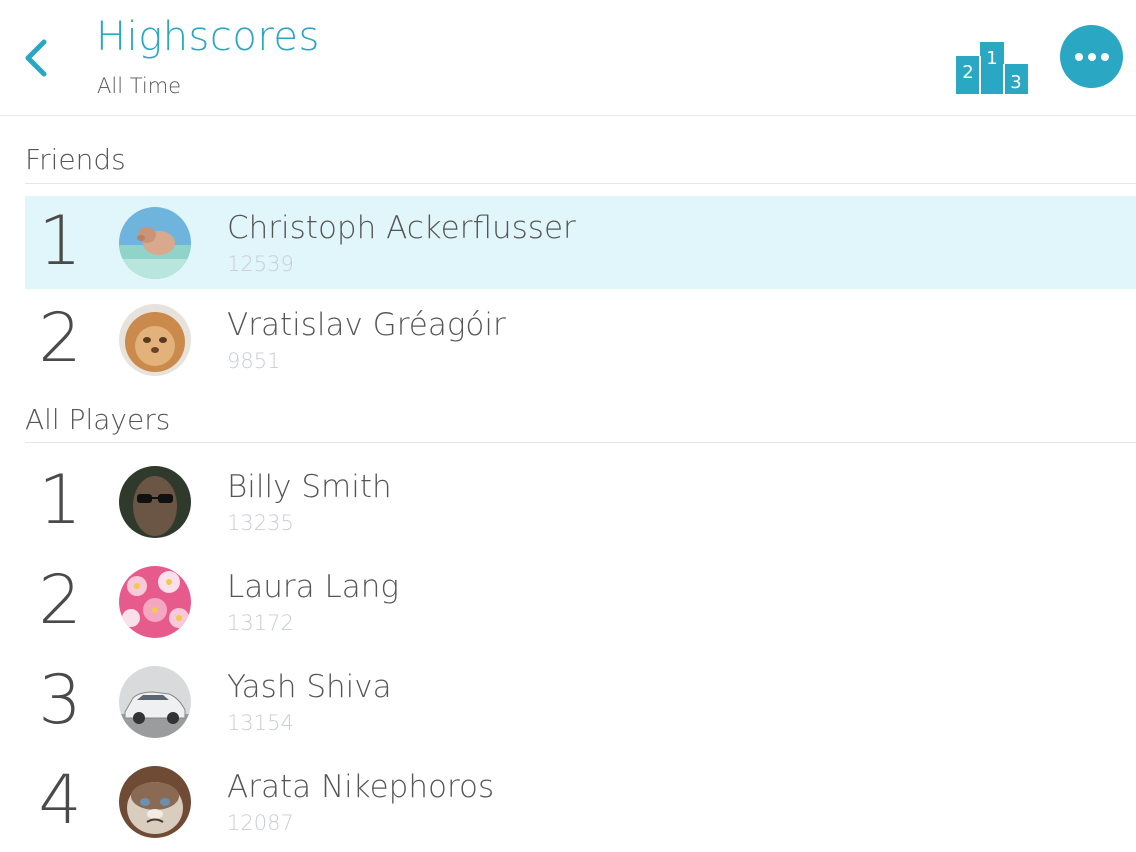  What do you see at coordinates (155, 602) in the screenshot?
I see `flowers-avatar` at bounding box center [155, 602].